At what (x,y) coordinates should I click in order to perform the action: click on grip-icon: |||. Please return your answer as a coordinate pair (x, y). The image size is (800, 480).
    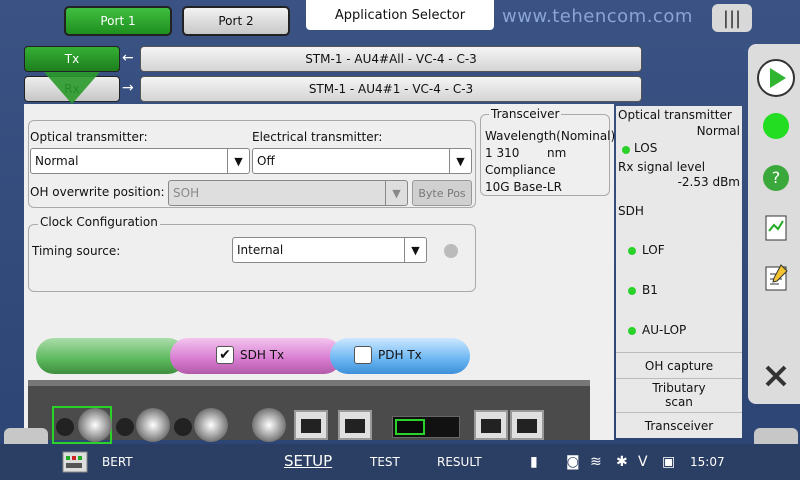
    Looking at the image, I should click on (732, 18).